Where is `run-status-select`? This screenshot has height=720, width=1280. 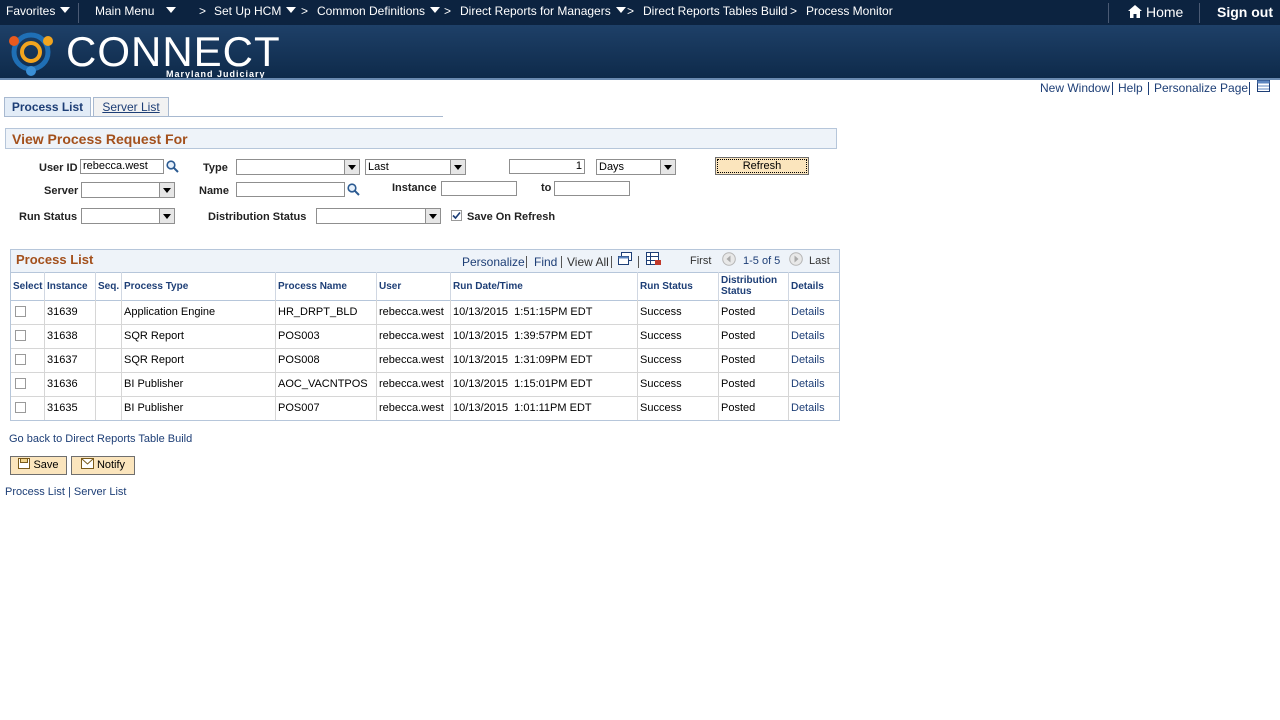
run-status-select is located at coordinates (128, 216).